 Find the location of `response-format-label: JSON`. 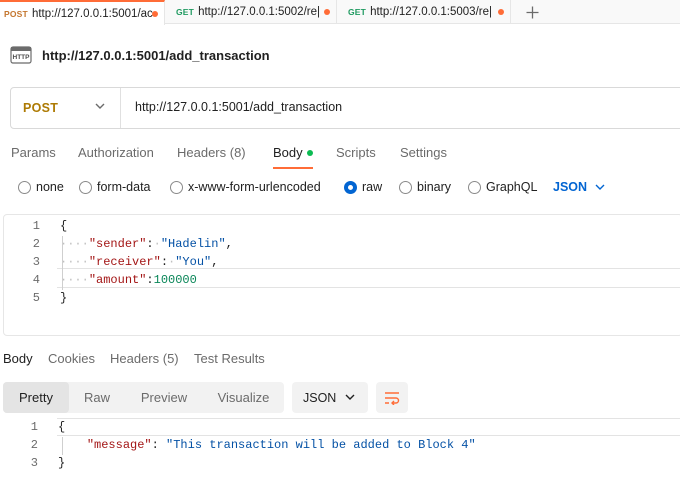

response-format-label: JSON is located at coordinates (320, 397).